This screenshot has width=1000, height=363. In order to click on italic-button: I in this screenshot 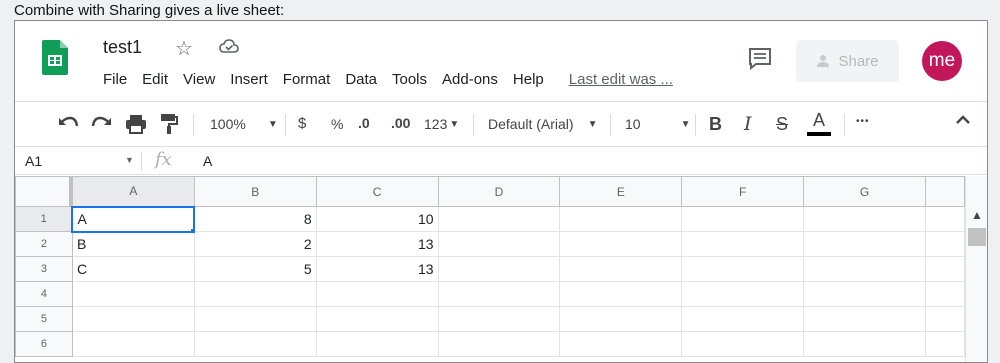, I will do `click(748, 124)`.